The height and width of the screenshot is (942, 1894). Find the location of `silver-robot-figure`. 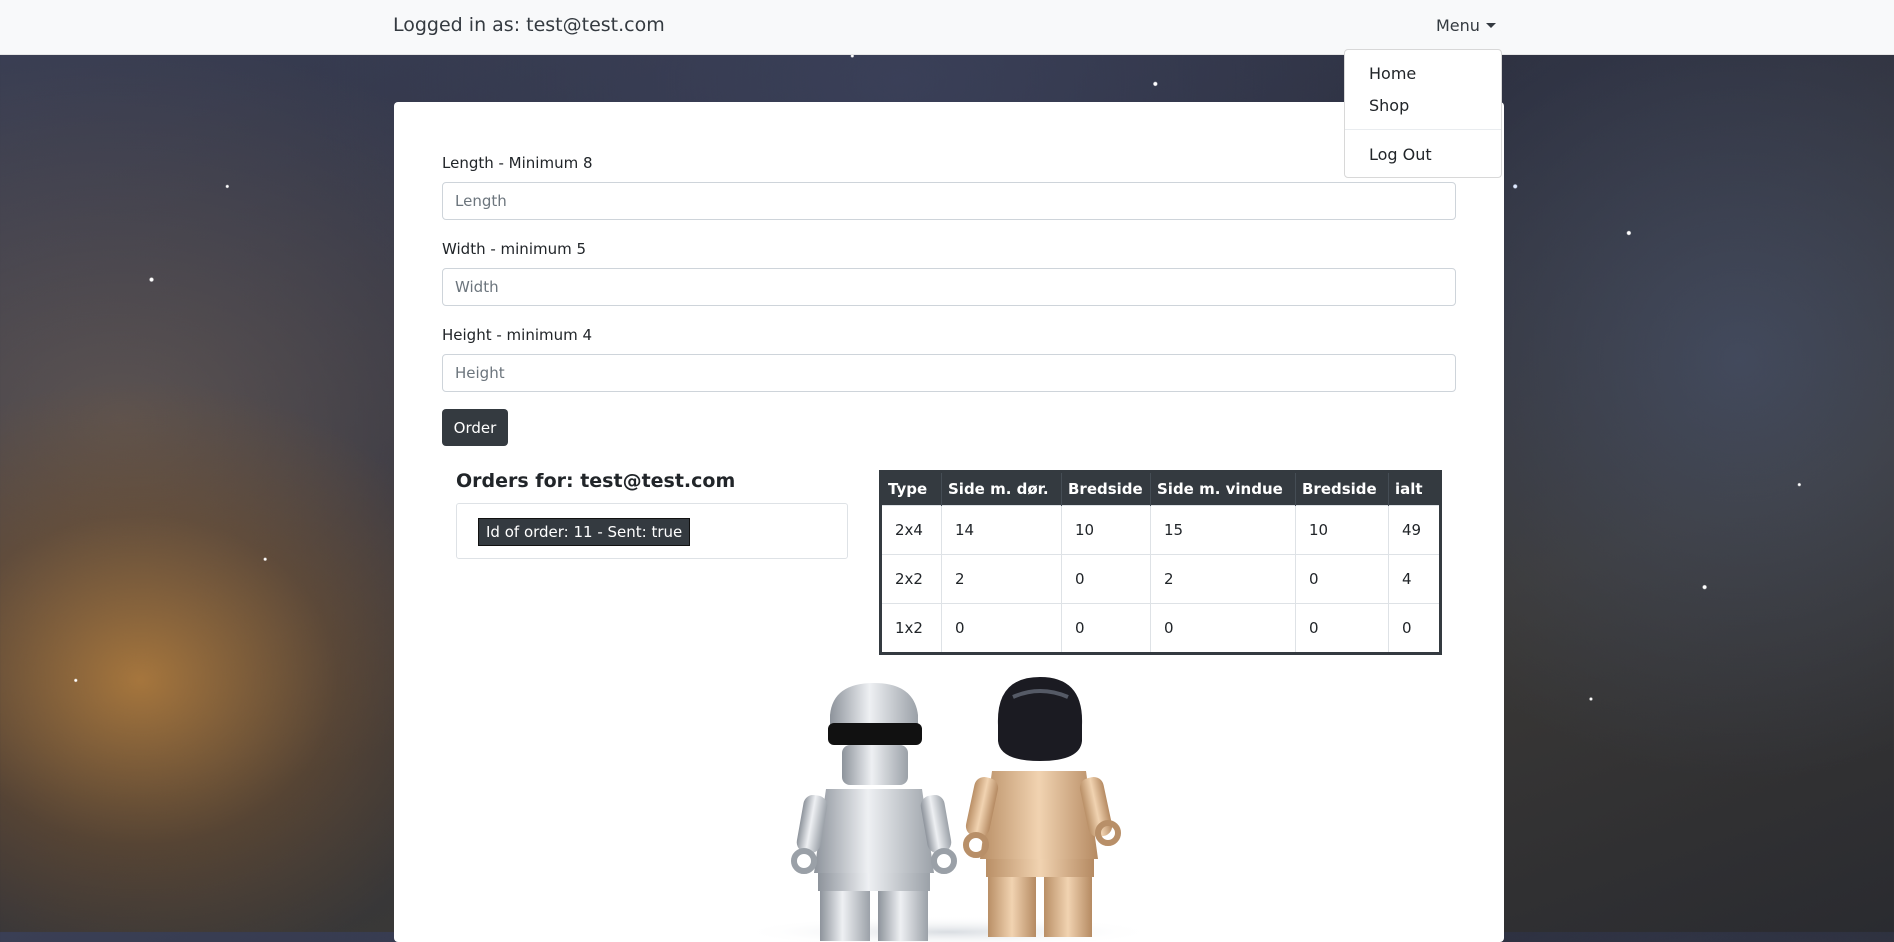

silver-robot-figure is located at coordinates (874, 812).